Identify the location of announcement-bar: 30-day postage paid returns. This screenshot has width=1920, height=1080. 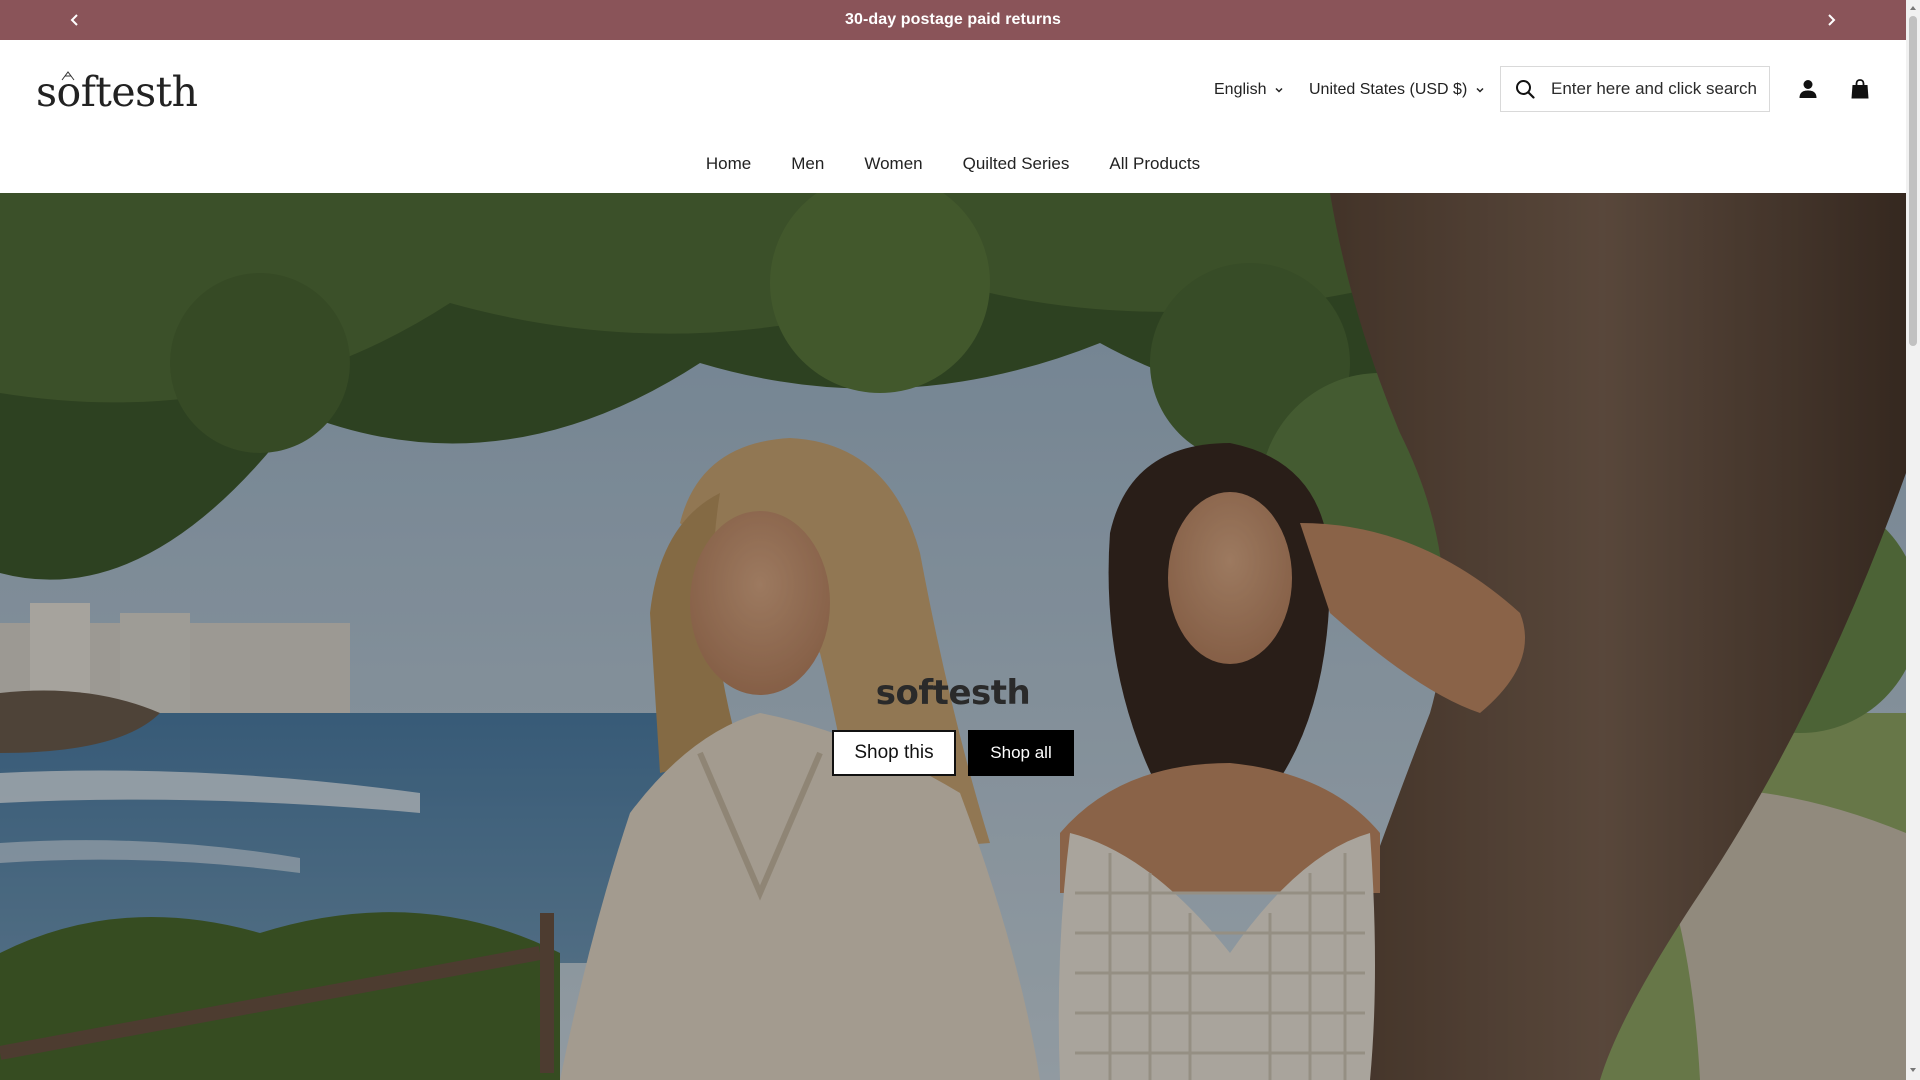
(953, 20).